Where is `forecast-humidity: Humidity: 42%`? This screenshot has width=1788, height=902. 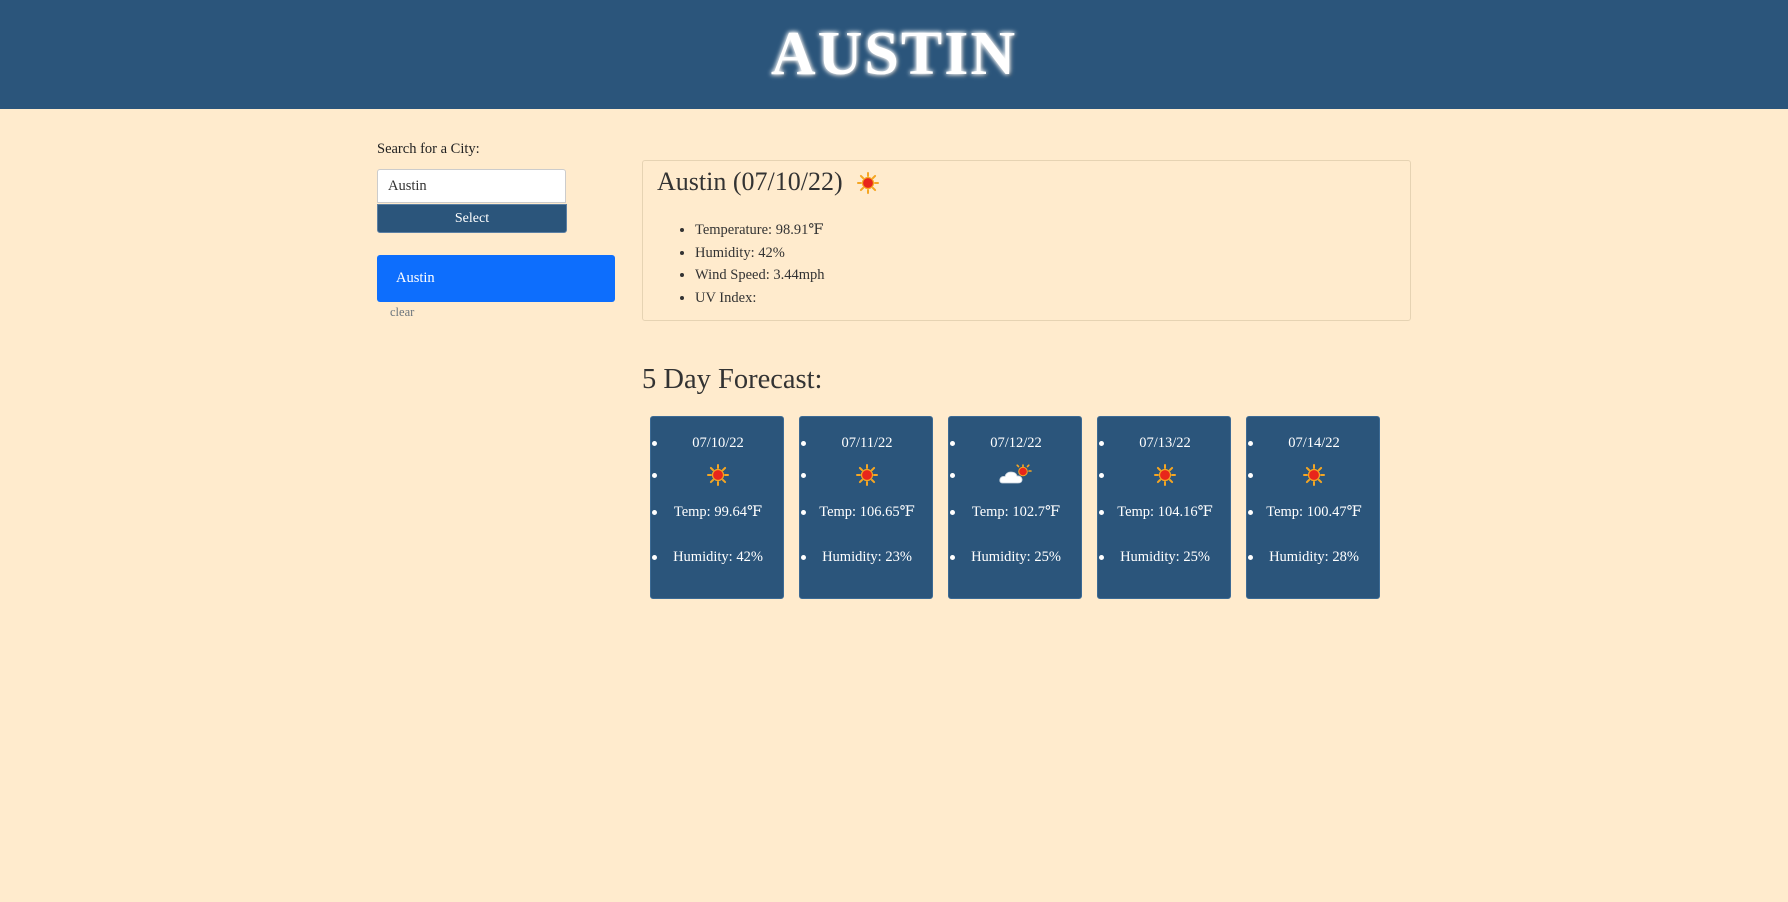 forecast-humidity: Humidity: 42% is located at coordinates (718, 557).